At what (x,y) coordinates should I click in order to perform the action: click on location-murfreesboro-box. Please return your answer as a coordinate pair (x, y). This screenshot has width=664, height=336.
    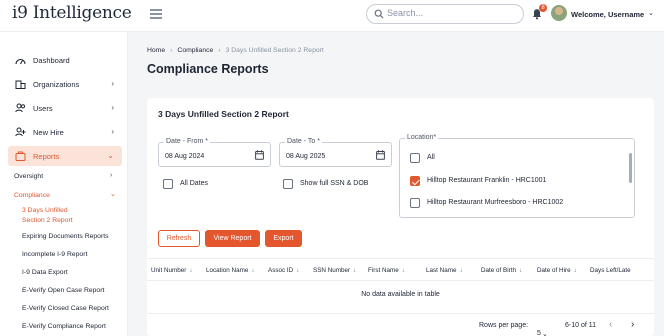
    Looking at the image, I should click on (415, 203).